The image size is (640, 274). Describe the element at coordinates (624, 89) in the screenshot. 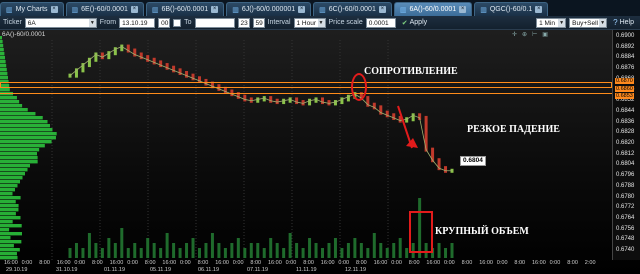

I see `price-level-badge: 0.6860` at that location.